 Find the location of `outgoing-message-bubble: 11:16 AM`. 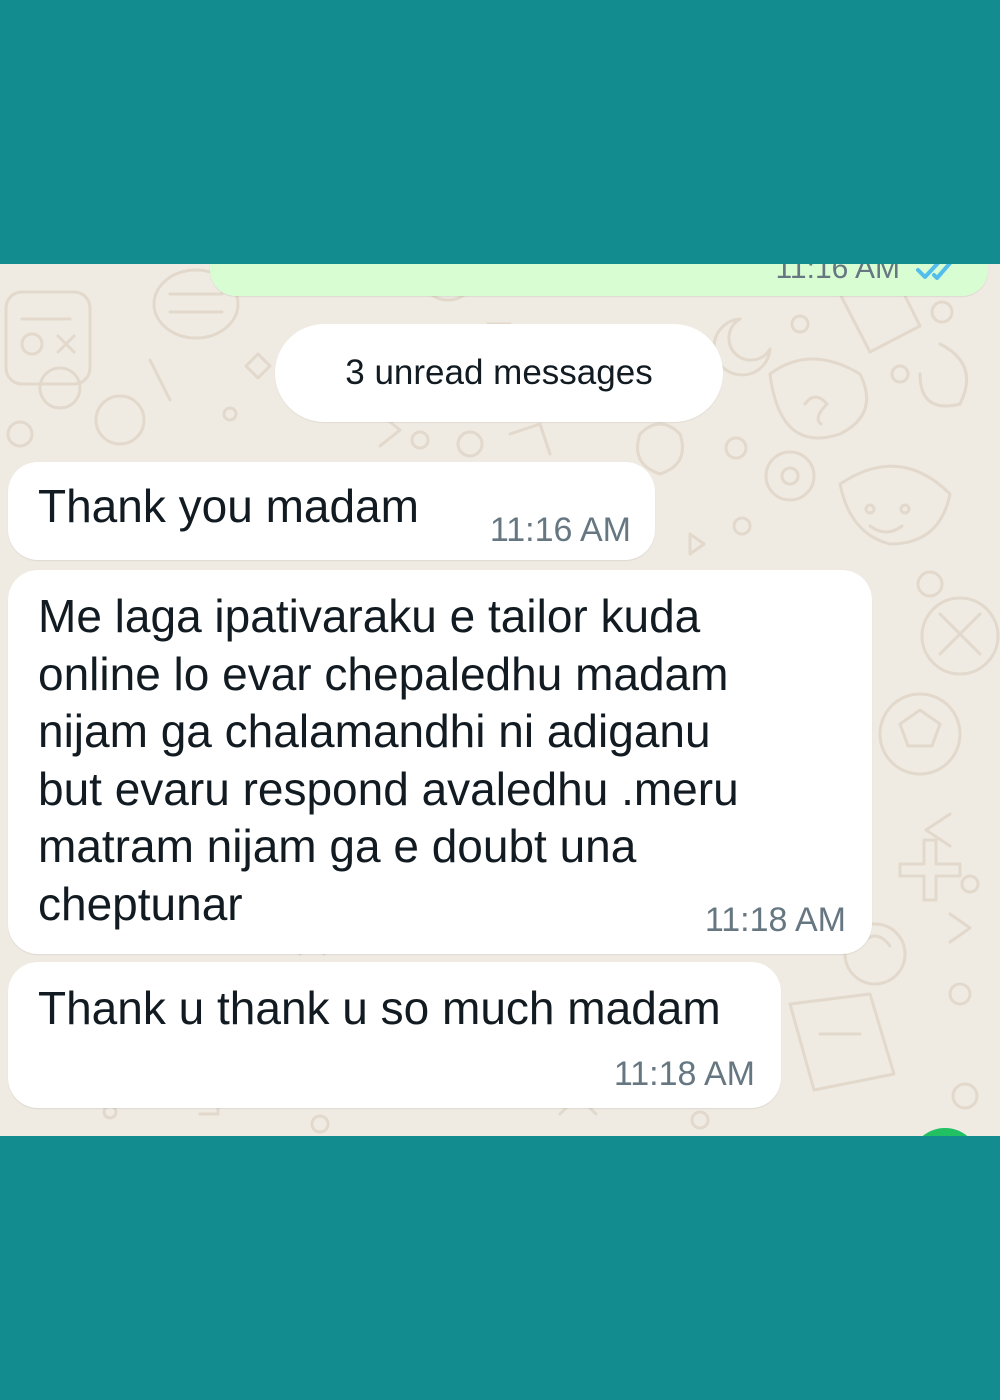

outgoing-message-bubble: 11:16 AM is located at coordinates (599, 280).